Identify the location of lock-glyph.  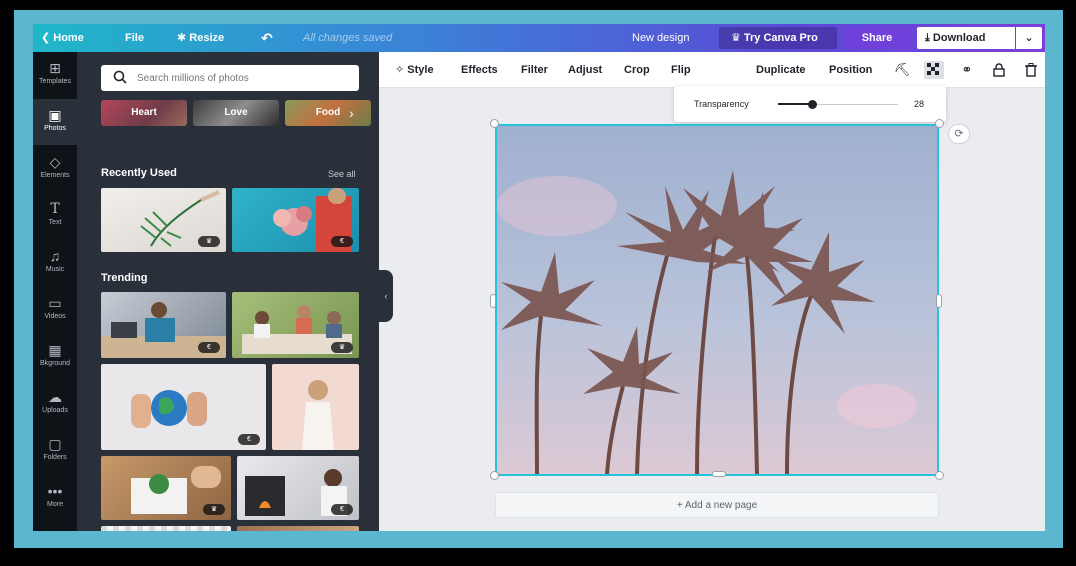
(999, 70).